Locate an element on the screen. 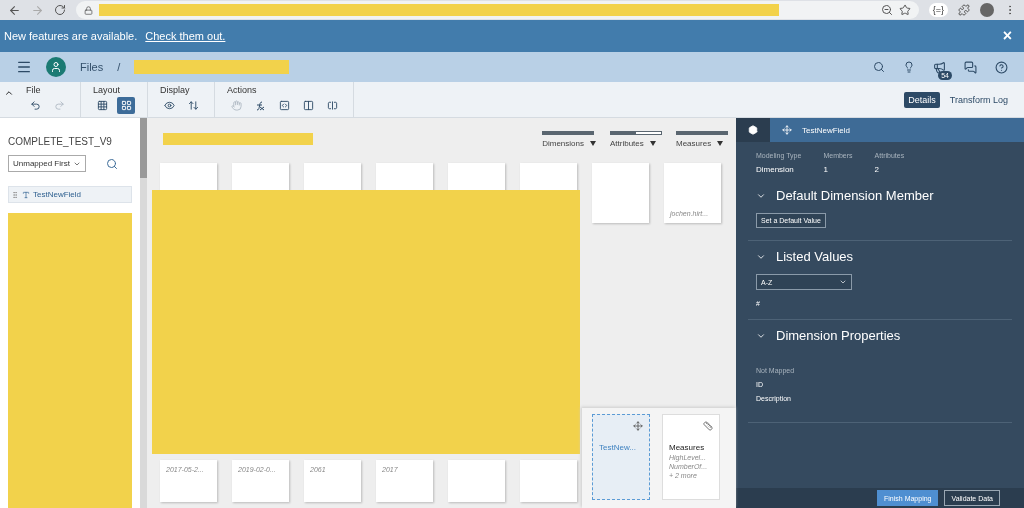 Image resolution: width=1024 pixels, height=508 pixels. filter-toggle: Attributes is located at coordinates (636, 139).